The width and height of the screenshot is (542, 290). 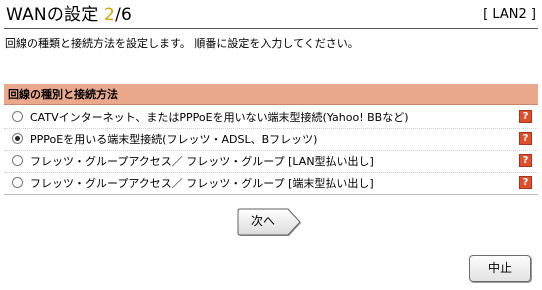 I want to click on radio-group-lan, so click(x=17, y=160).